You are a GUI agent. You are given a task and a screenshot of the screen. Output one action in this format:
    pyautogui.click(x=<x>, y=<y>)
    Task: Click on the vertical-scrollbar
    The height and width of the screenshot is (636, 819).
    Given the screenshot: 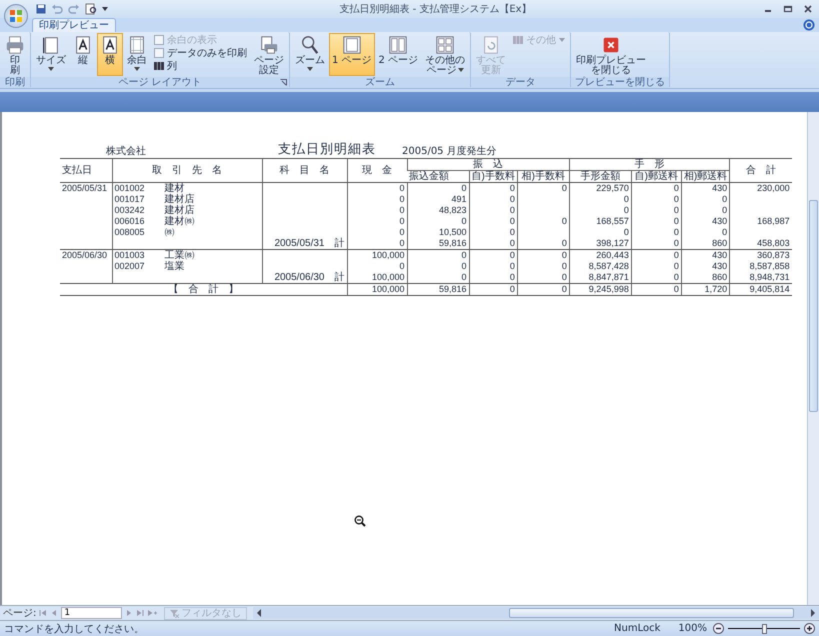 What is the action you would take?
    pyautogui.click(x=813, y=358)
    